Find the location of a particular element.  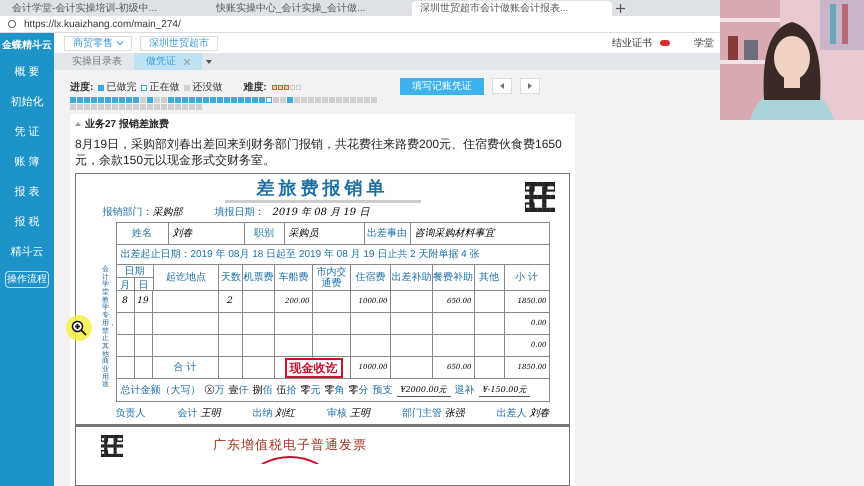

position-label: 职别 is located at coordinates (264, 233).